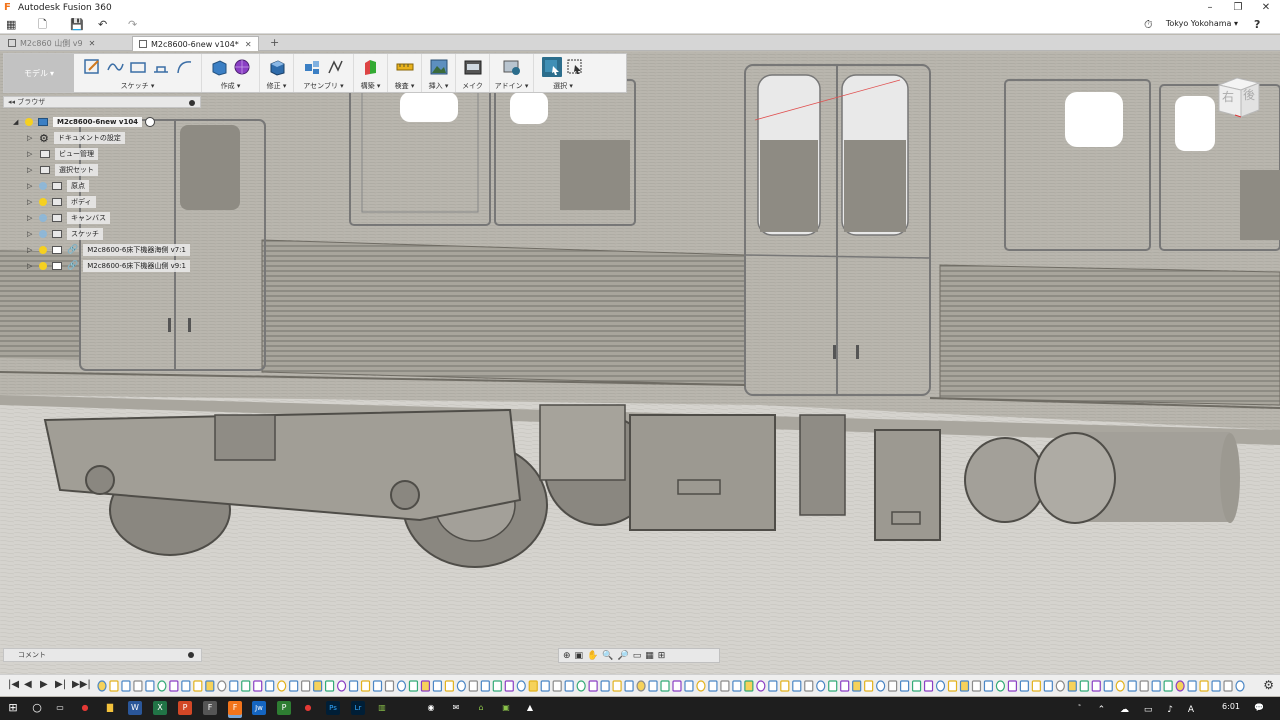 This screenshot has height=720, width=1280. What do you see at coordinates (102, 655) in the screenshot?
I see `comments-panel: コメント` at bounding box center [102, 655].